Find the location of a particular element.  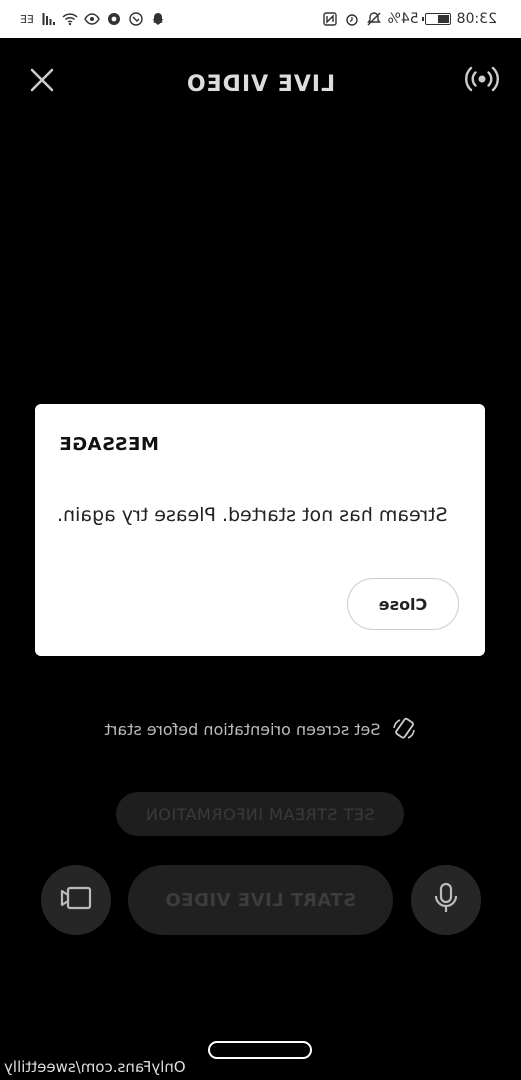

start-live-video-button: START LIVE VIDEO is located at coordinates (260, 900).